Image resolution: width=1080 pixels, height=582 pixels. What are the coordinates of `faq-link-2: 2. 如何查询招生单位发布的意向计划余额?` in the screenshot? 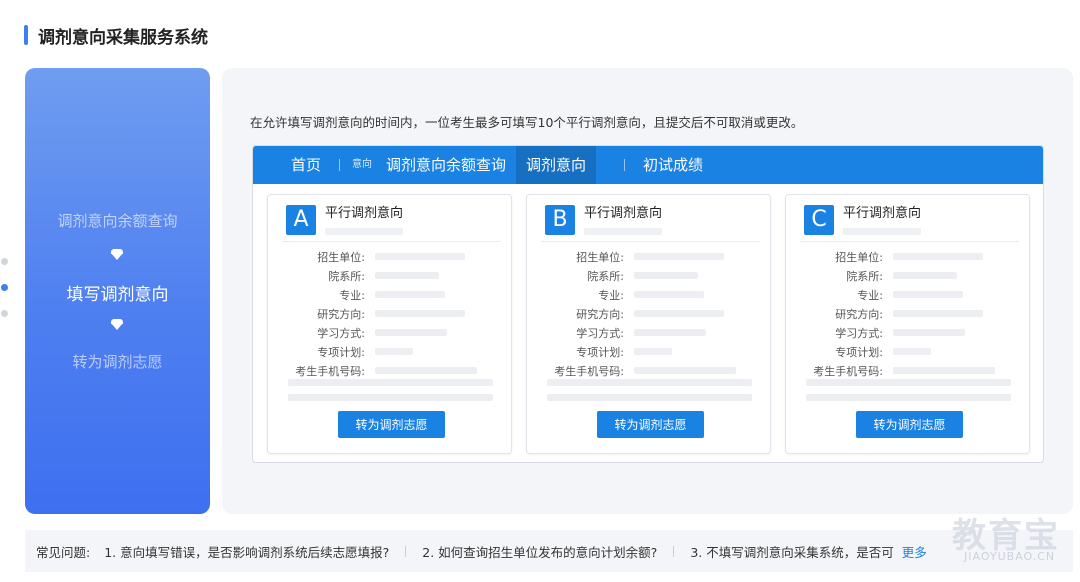 It's located at (539, 551).